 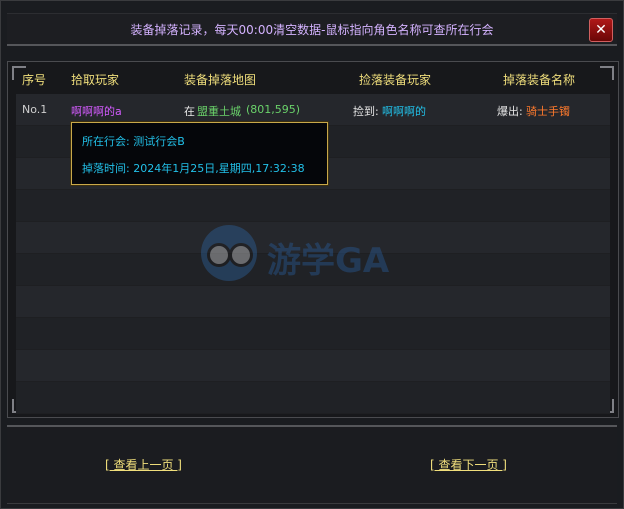 I want to click on column-header-picker: 拾取玩家, so click(x=95, y=80).